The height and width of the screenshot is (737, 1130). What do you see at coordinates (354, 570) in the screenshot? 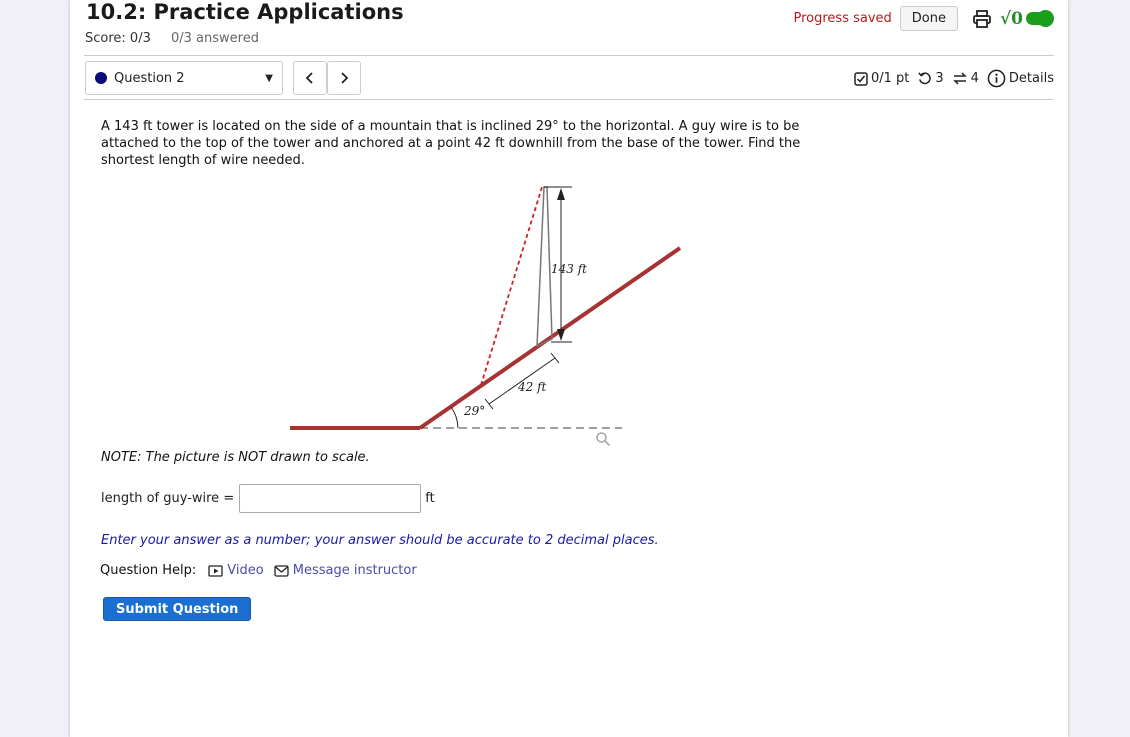
I see `message-instructor-label: Message instructor` at bounding box center [354, 570].